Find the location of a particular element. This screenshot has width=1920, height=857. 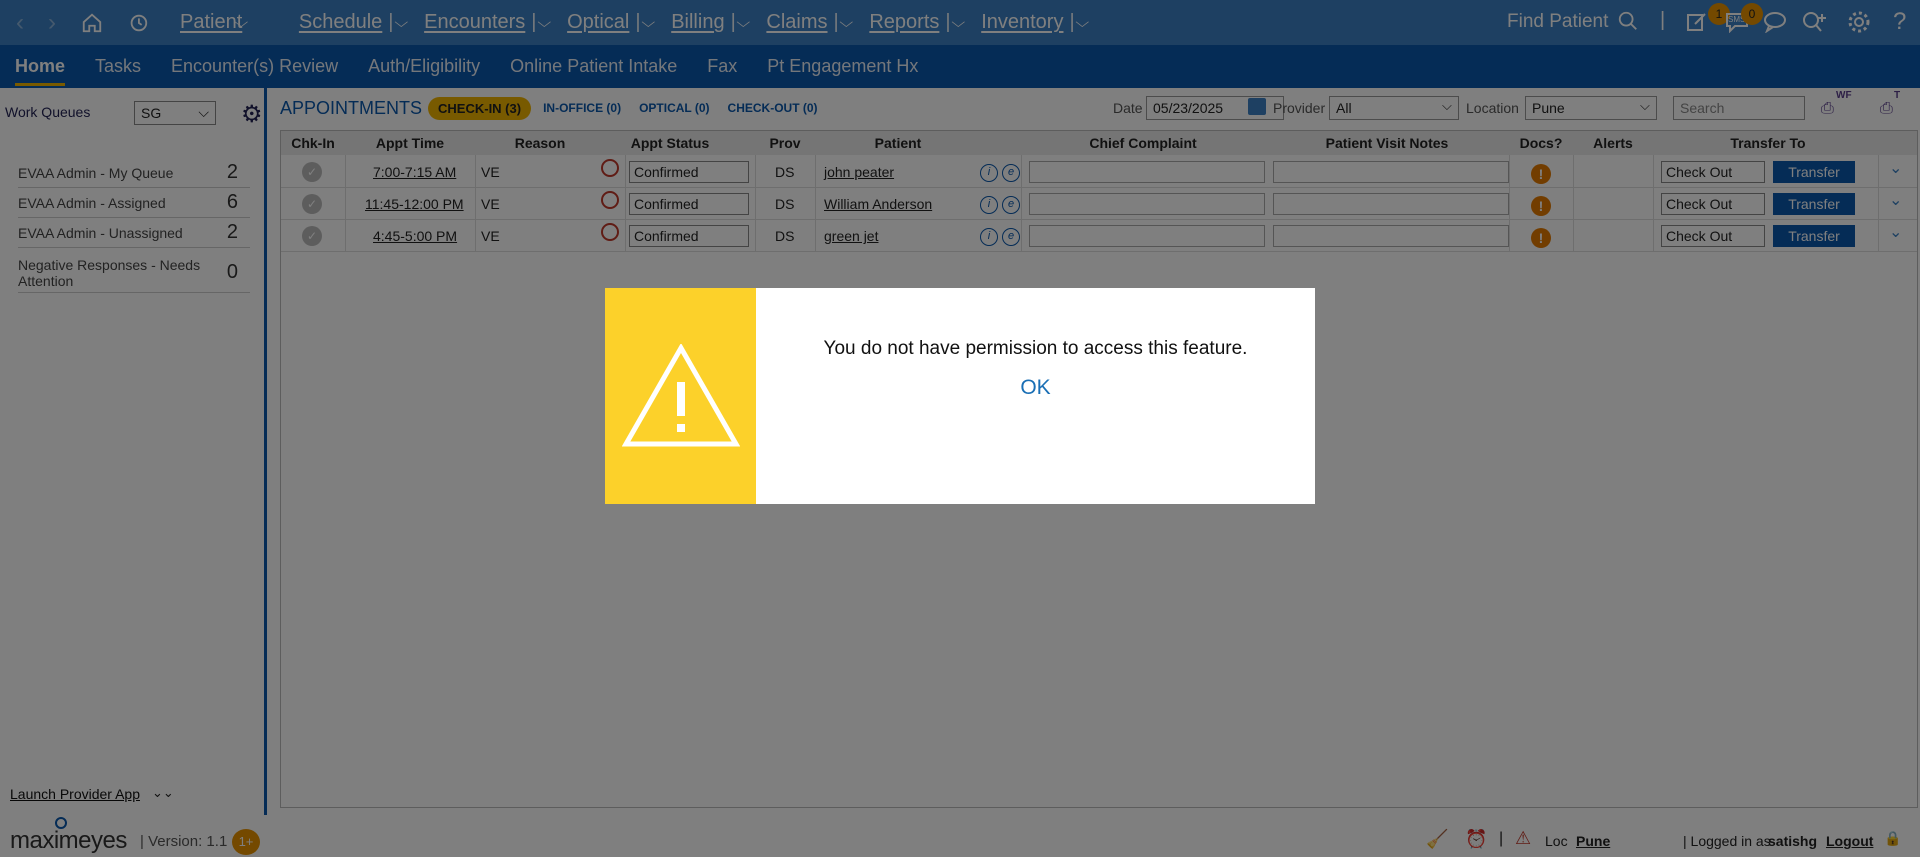

dialog-warning-pane is located at coordinates (680, 396).